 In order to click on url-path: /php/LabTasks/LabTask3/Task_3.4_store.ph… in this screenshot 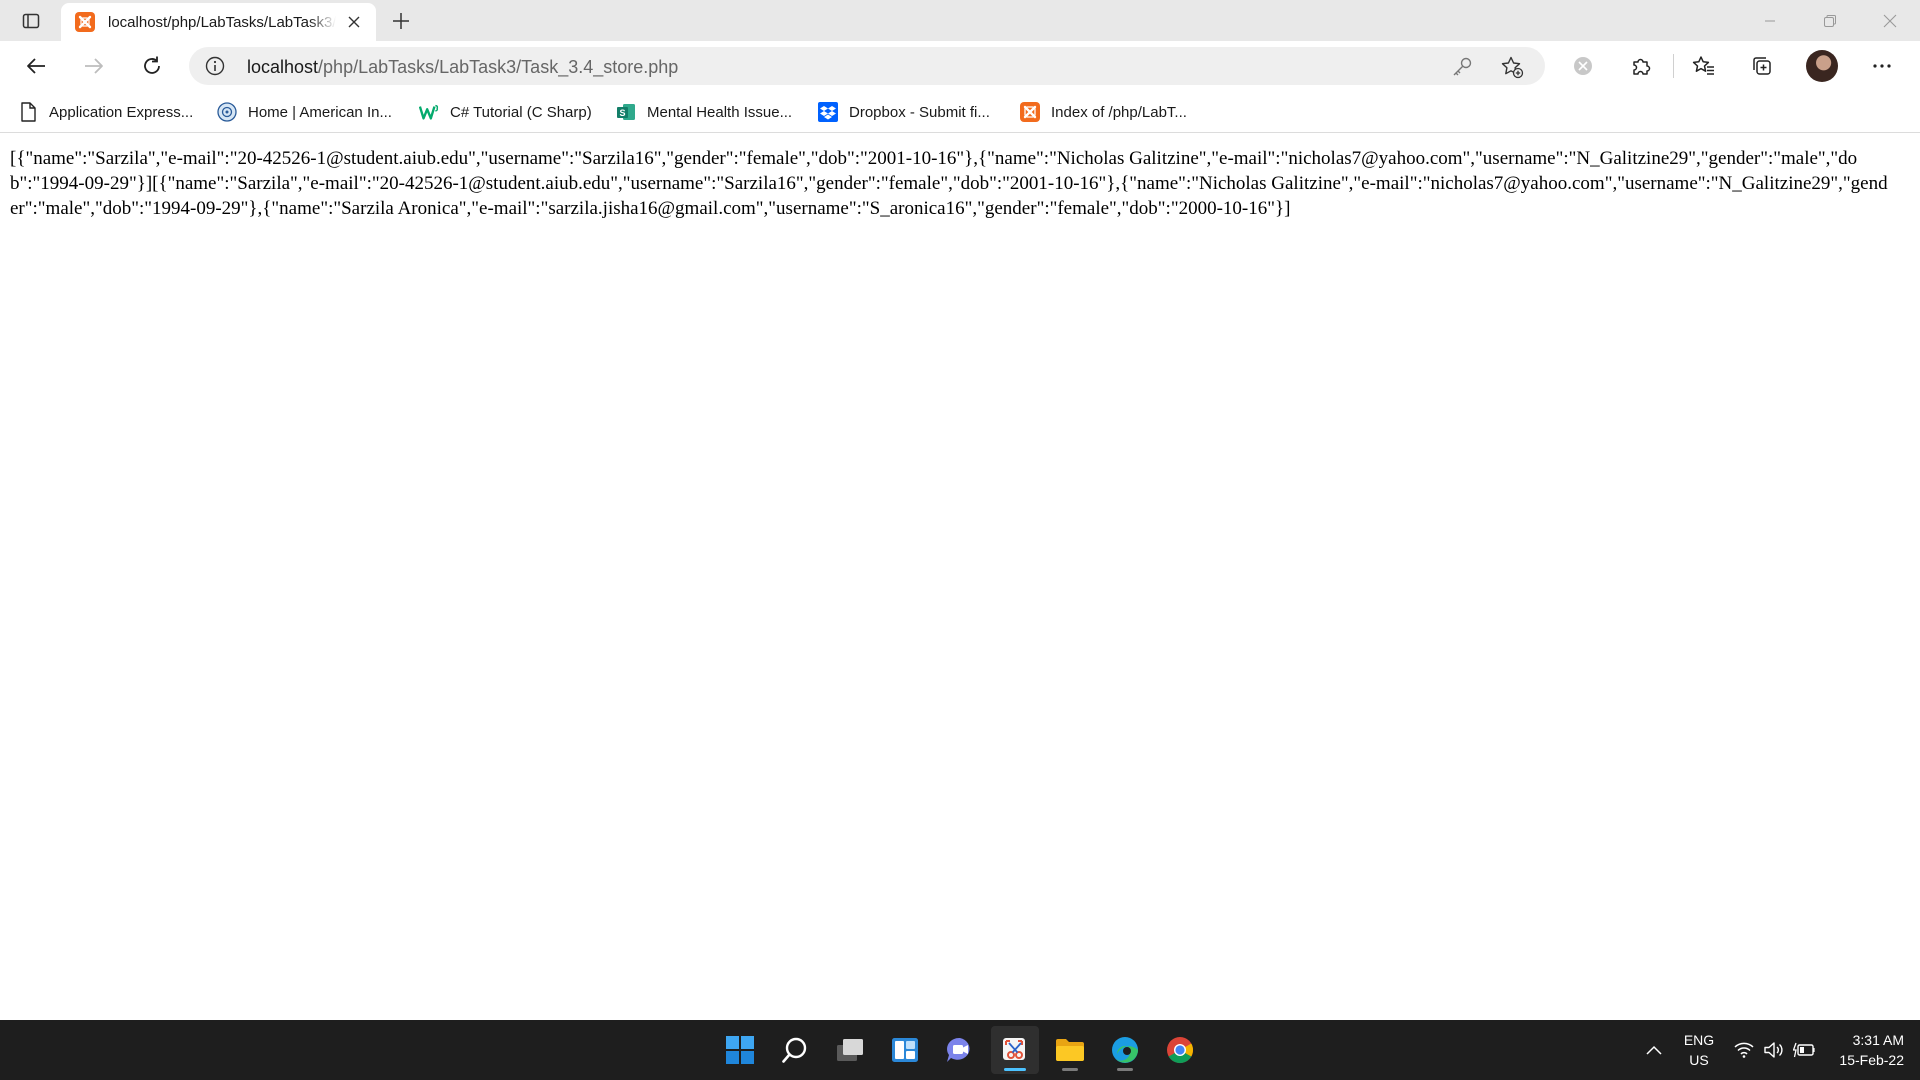, I will do `click(498, 67)`.